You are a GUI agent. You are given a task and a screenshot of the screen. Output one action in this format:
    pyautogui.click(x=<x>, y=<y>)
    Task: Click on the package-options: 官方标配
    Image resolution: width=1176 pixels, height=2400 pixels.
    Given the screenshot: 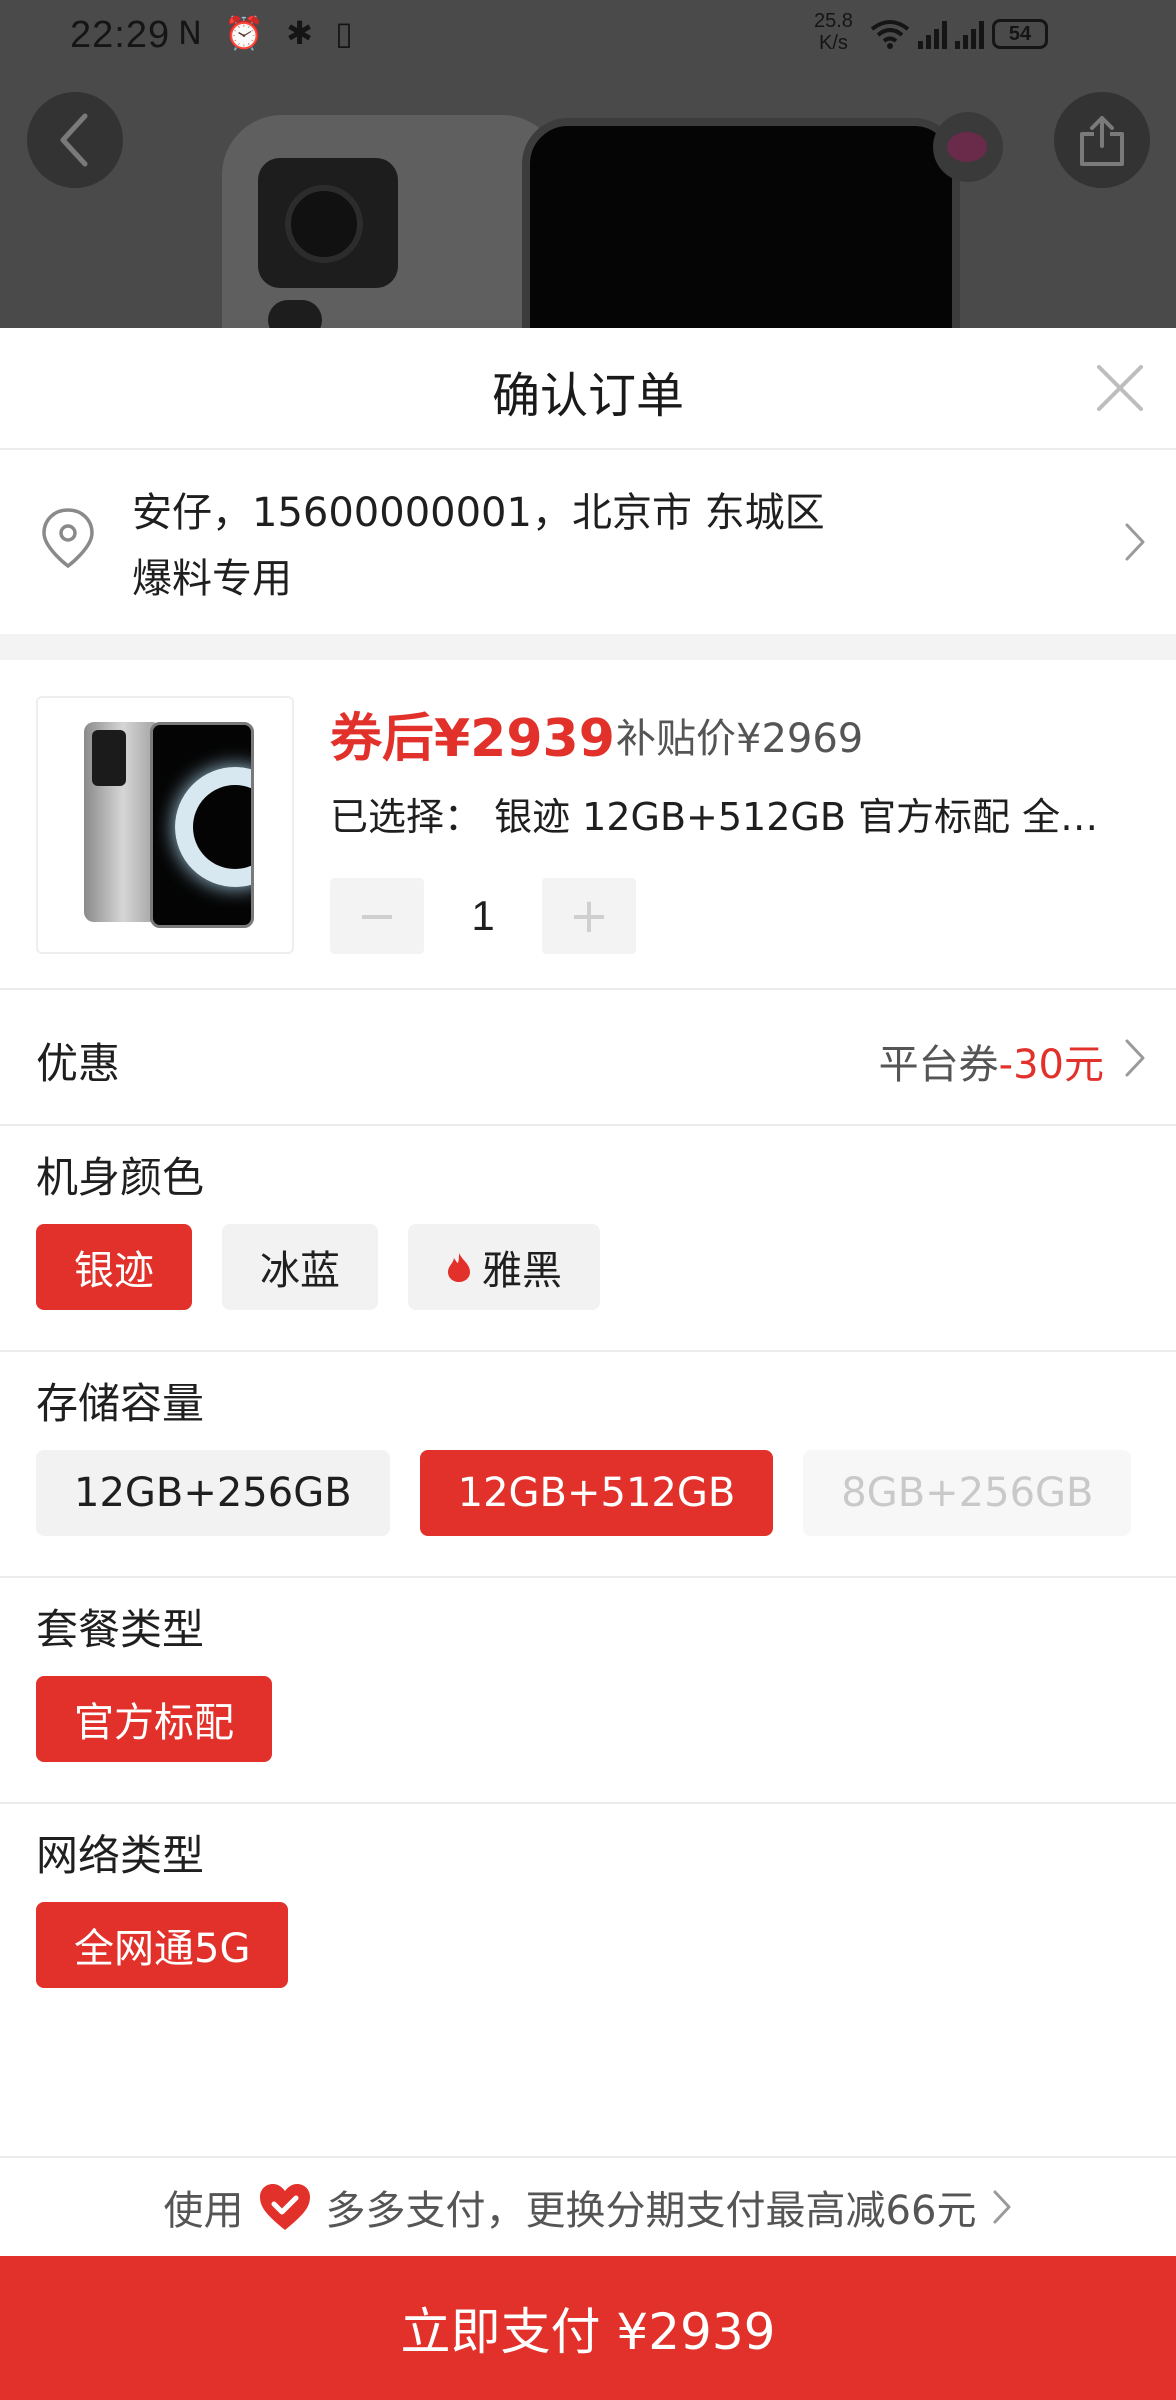 What is the action you would take?
    pyautogui.click(x=154, y=1719)
    